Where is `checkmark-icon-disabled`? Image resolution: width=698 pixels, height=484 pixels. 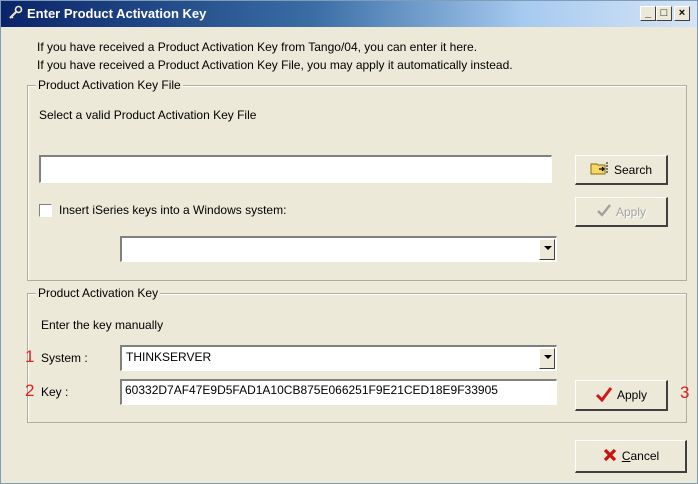 checkmark-icon-disabled is located at coordinates (604, 211).